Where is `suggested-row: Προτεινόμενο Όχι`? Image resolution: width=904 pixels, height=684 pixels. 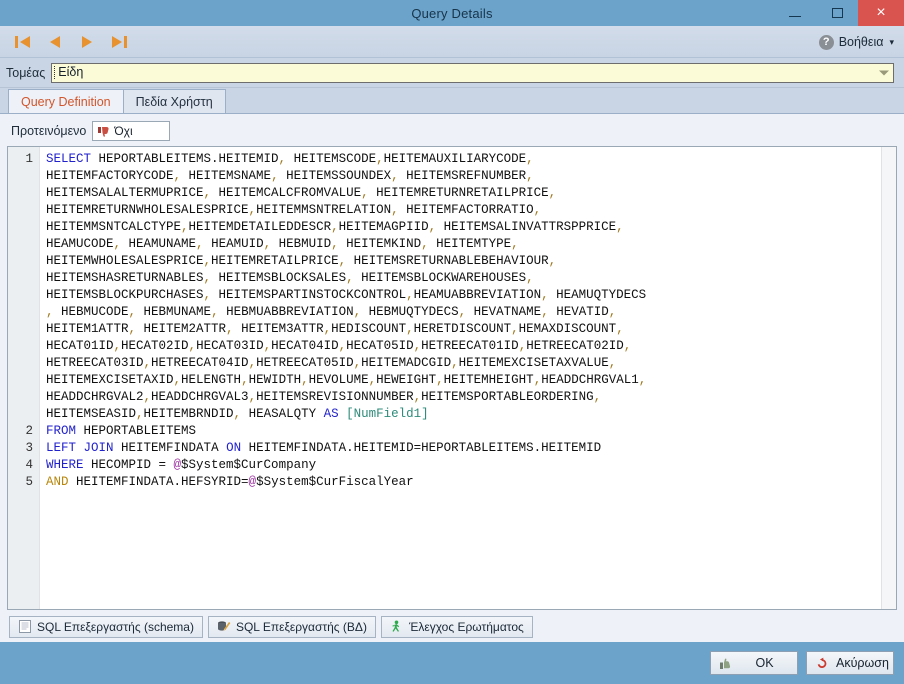 suggested-row: Προτεινόμενο Όχι is located at coordinates (452, 131).